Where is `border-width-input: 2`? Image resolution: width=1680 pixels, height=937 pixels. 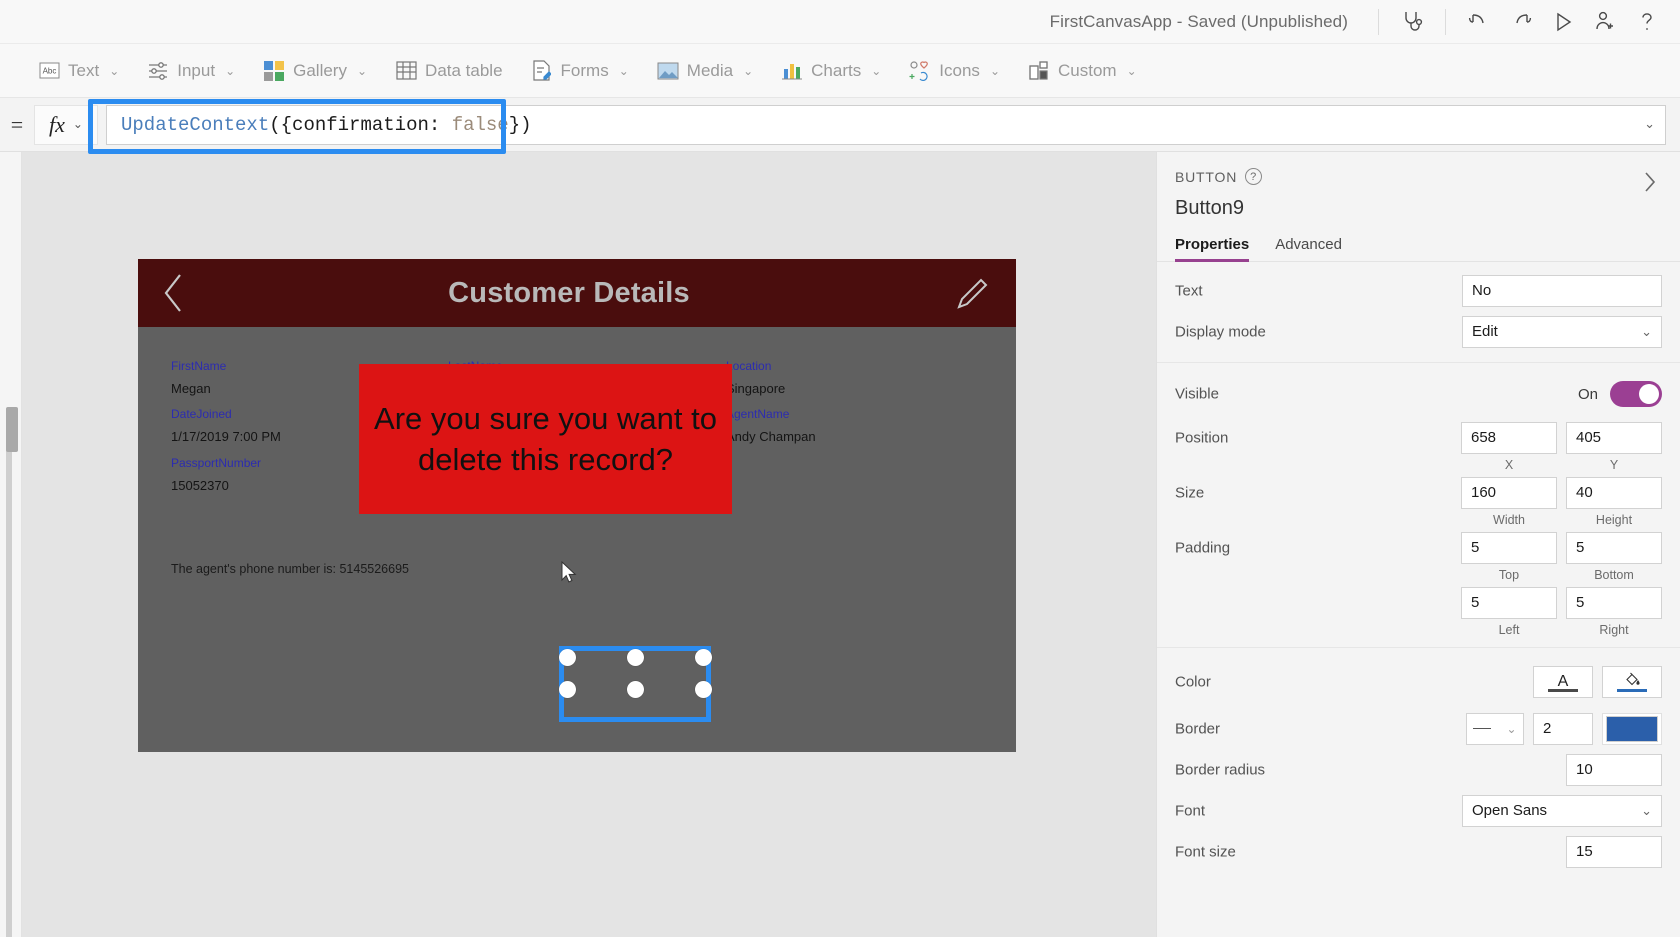
border-width-input: 2 is located at coordinates (1563, 728).